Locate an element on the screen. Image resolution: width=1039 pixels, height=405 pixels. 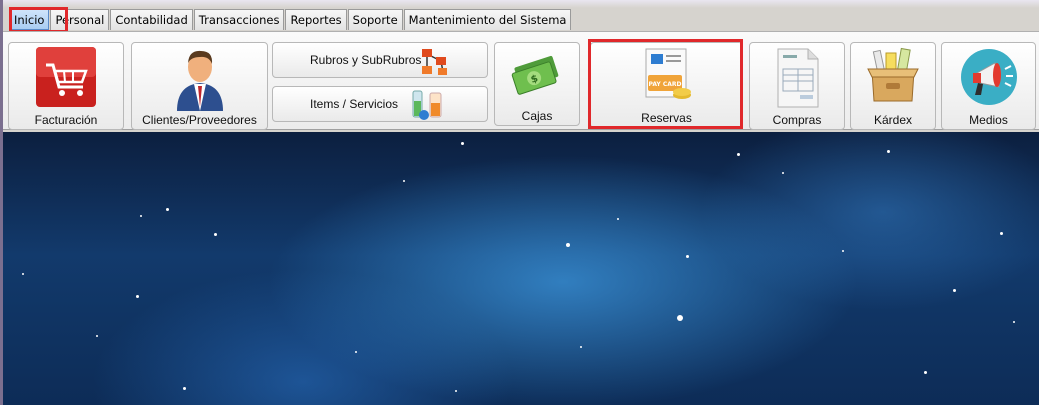
rubros-subrubros-button: Rubros y SubRubros is located at coordinates (380, 60).